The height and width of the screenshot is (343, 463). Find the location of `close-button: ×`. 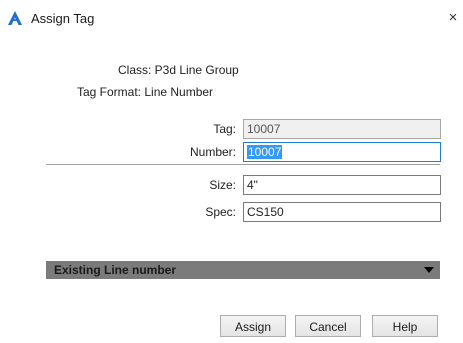

close-button: × is located at coordinates (453, 18).